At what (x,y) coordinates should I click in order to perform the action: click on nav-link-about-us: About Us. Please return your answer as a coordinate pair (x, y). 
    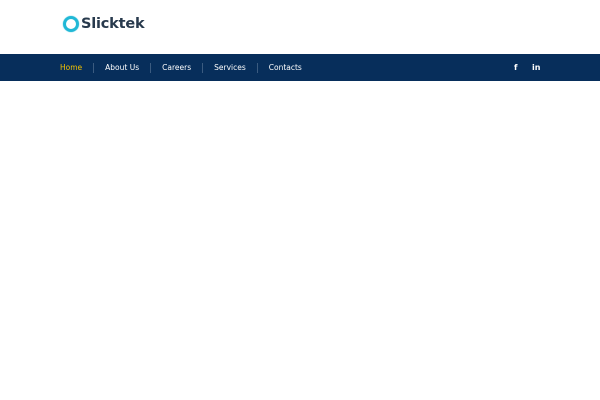
    Looking at the image, I should click on (122, 67).